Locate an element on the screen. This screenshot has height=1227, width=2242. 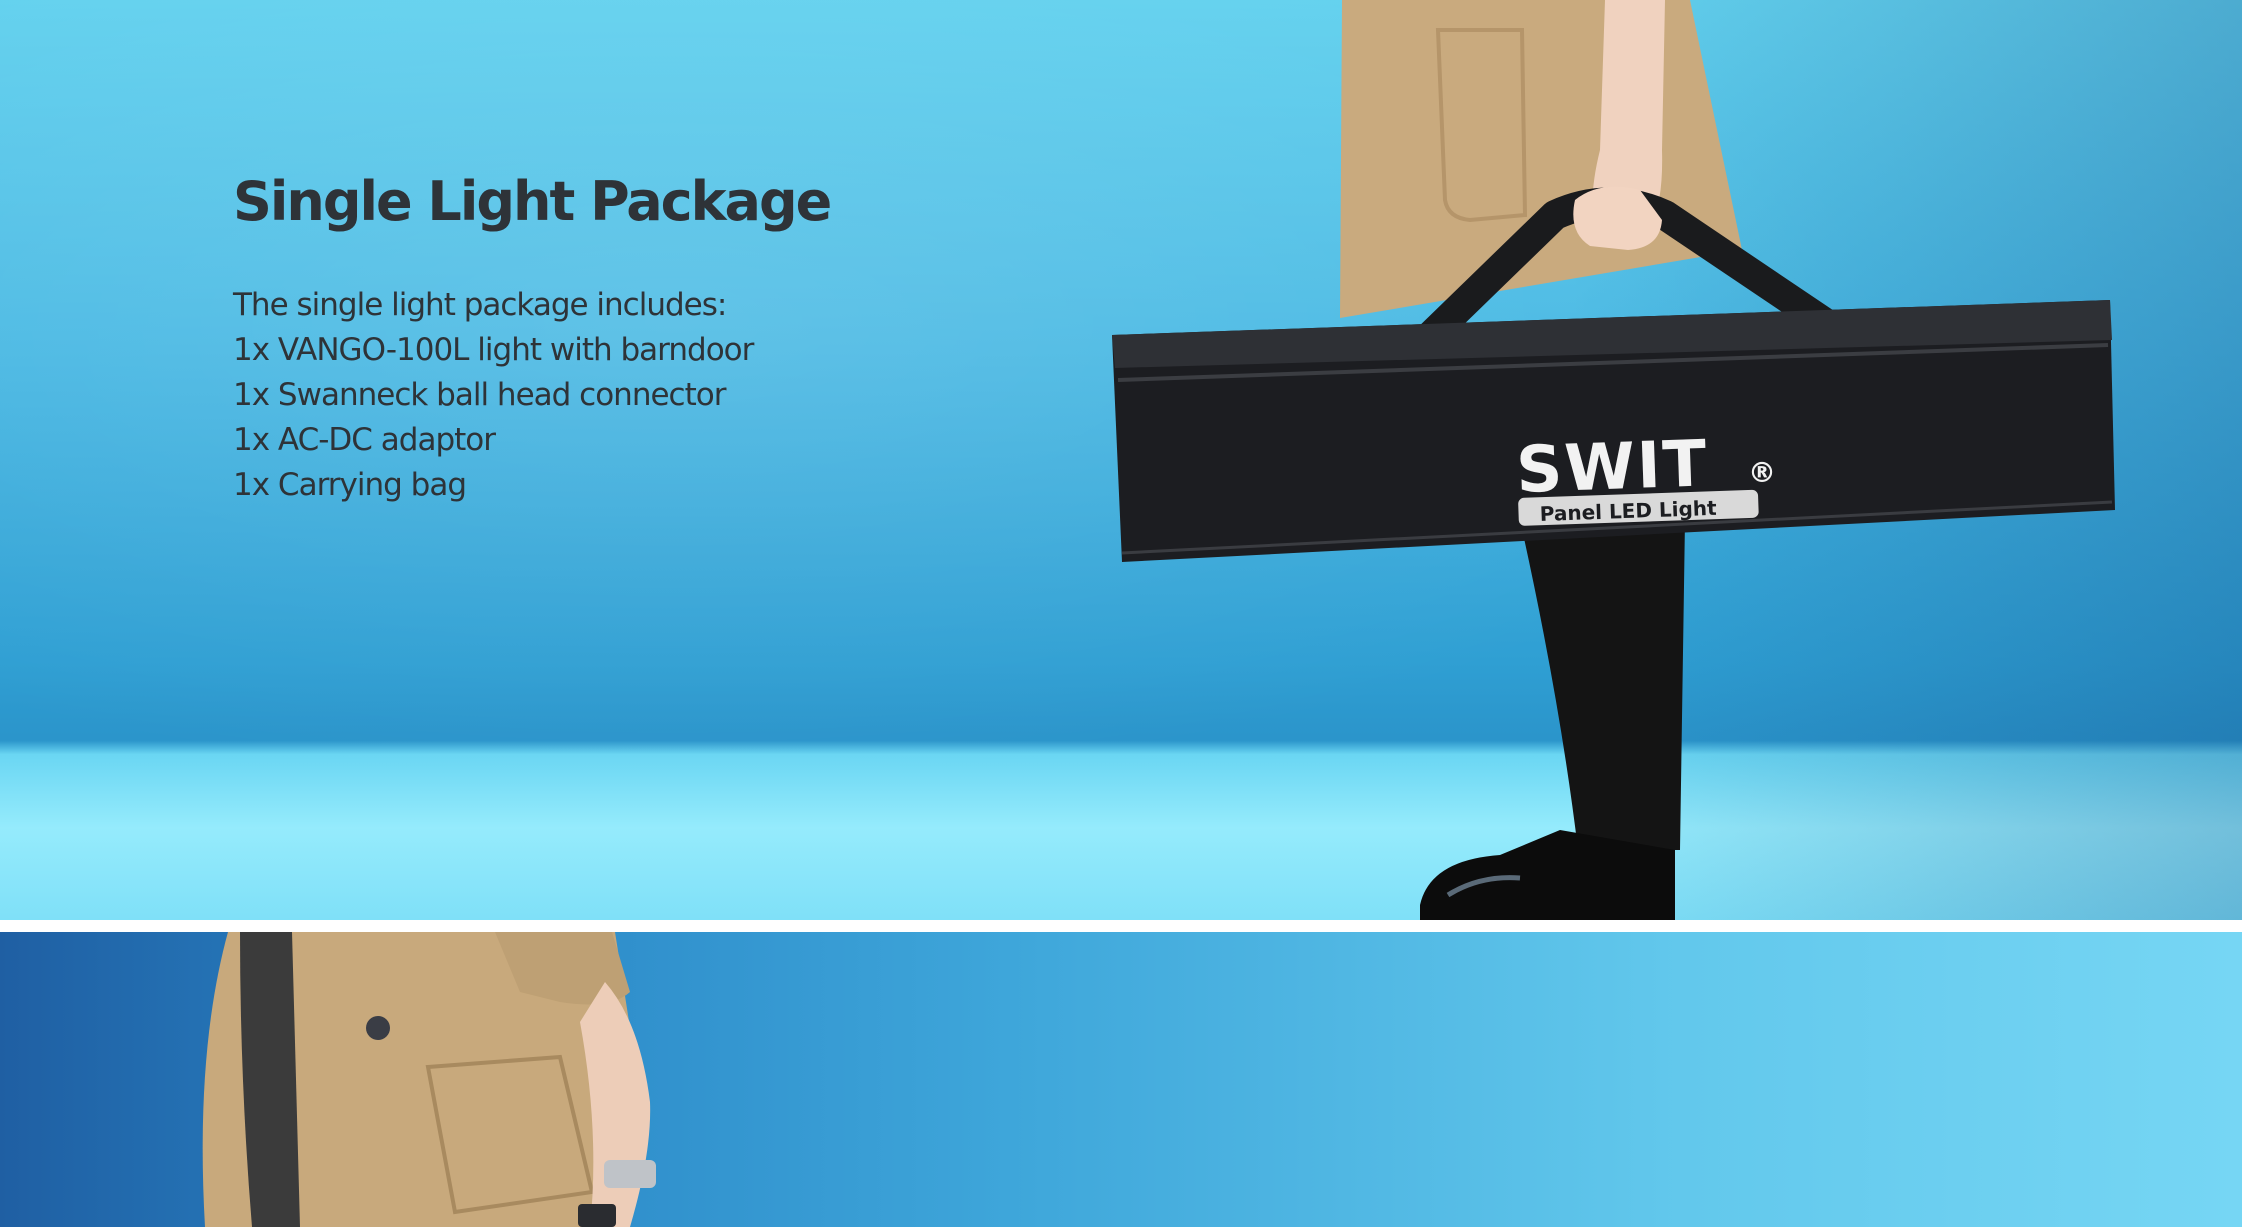
wristwatch is located at coordinates (630, 1174).